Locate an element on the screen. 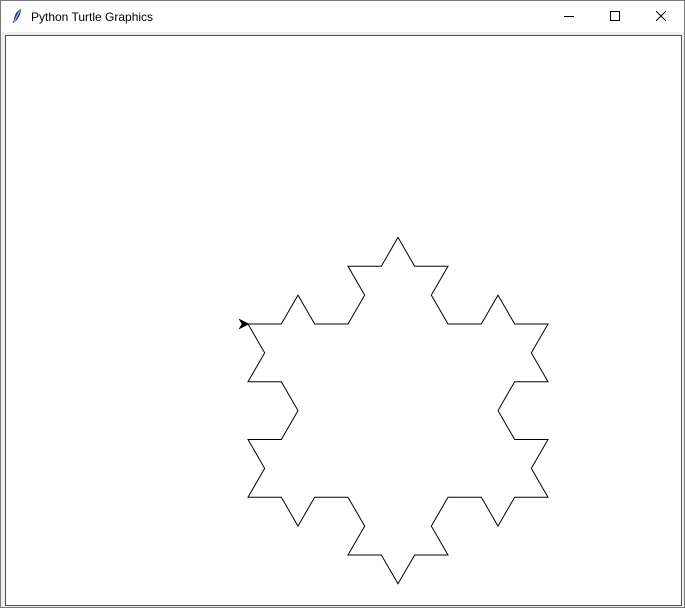 Image resolution: width=685 pixels, height=608 pixels. minimize-icon is located at coordinates (569, 17).